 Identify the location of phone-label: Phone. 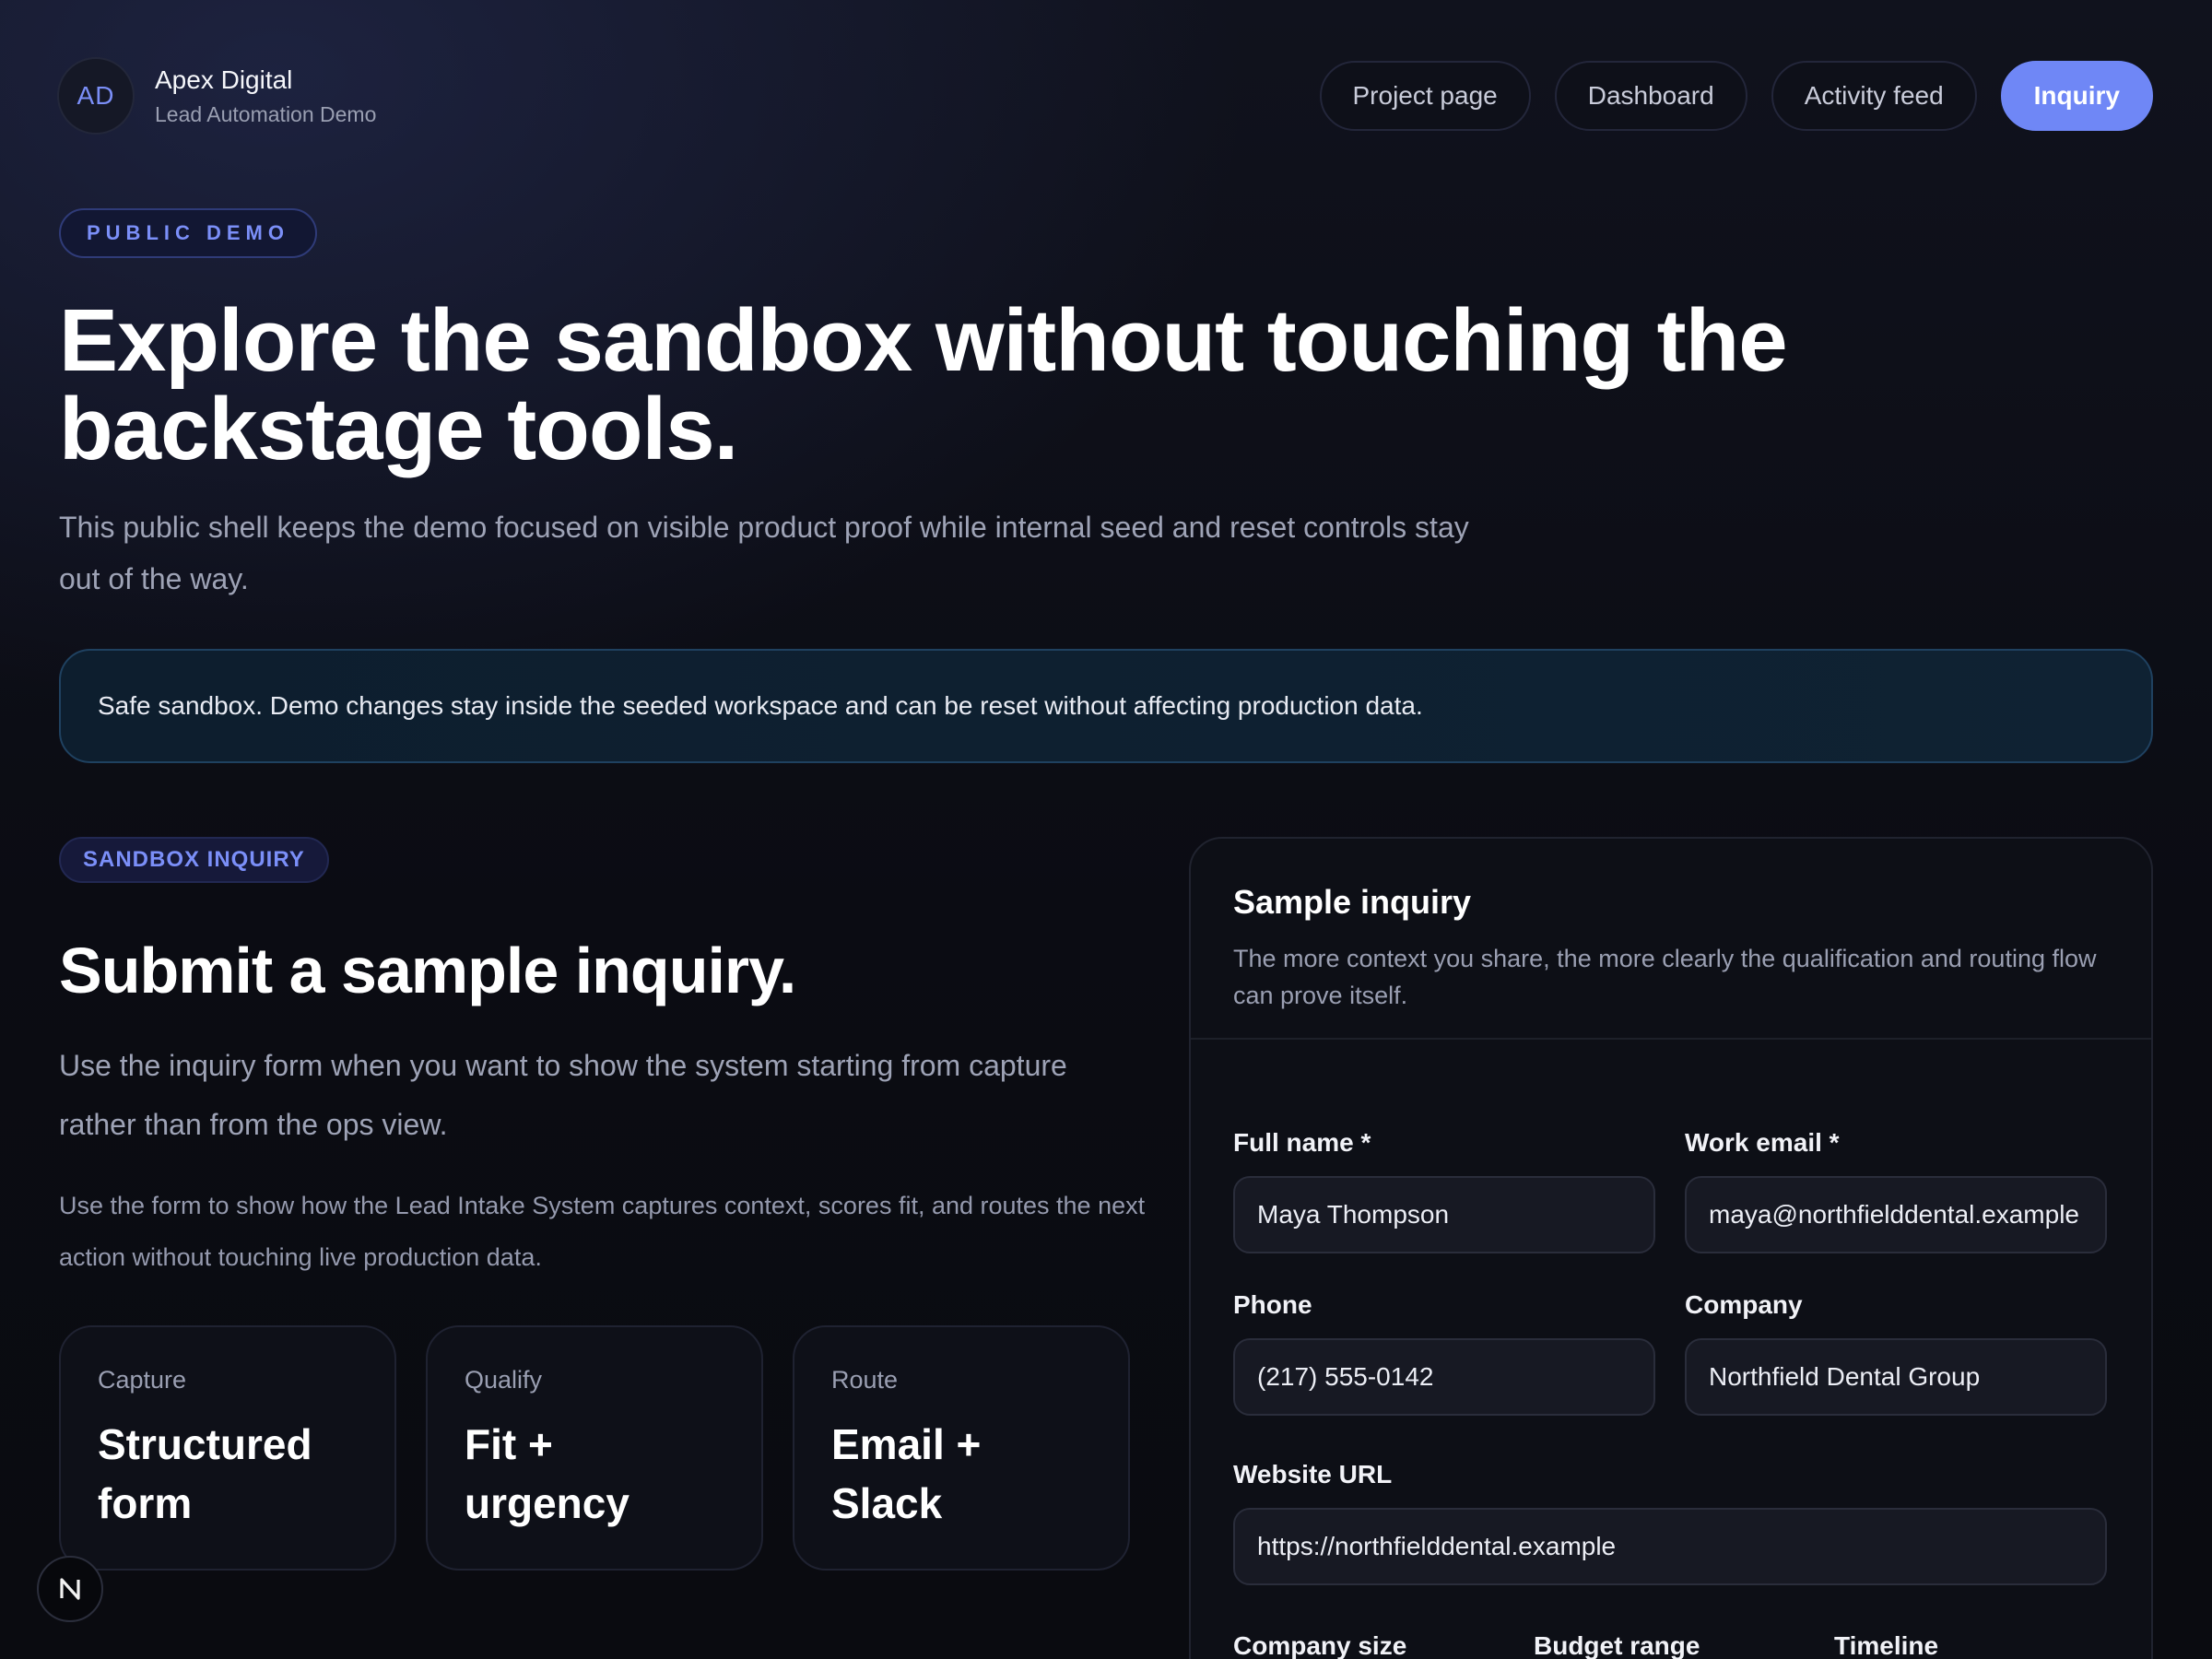
(1272, 1304).